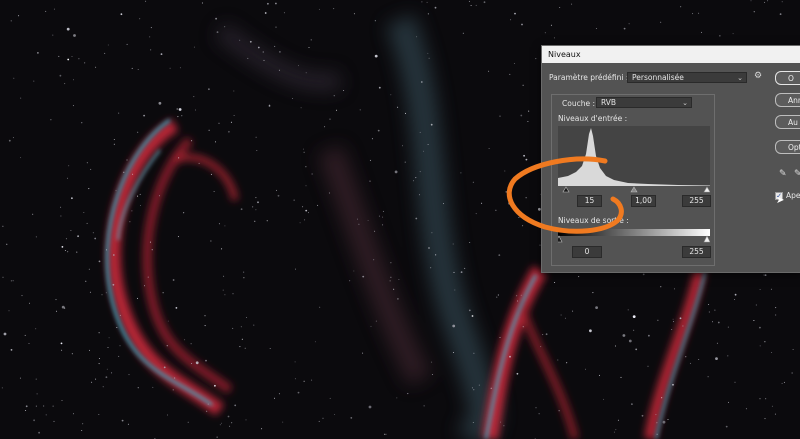 The image size is (800, 439). I want to click on output-white-field: 255, so click(696, 252).